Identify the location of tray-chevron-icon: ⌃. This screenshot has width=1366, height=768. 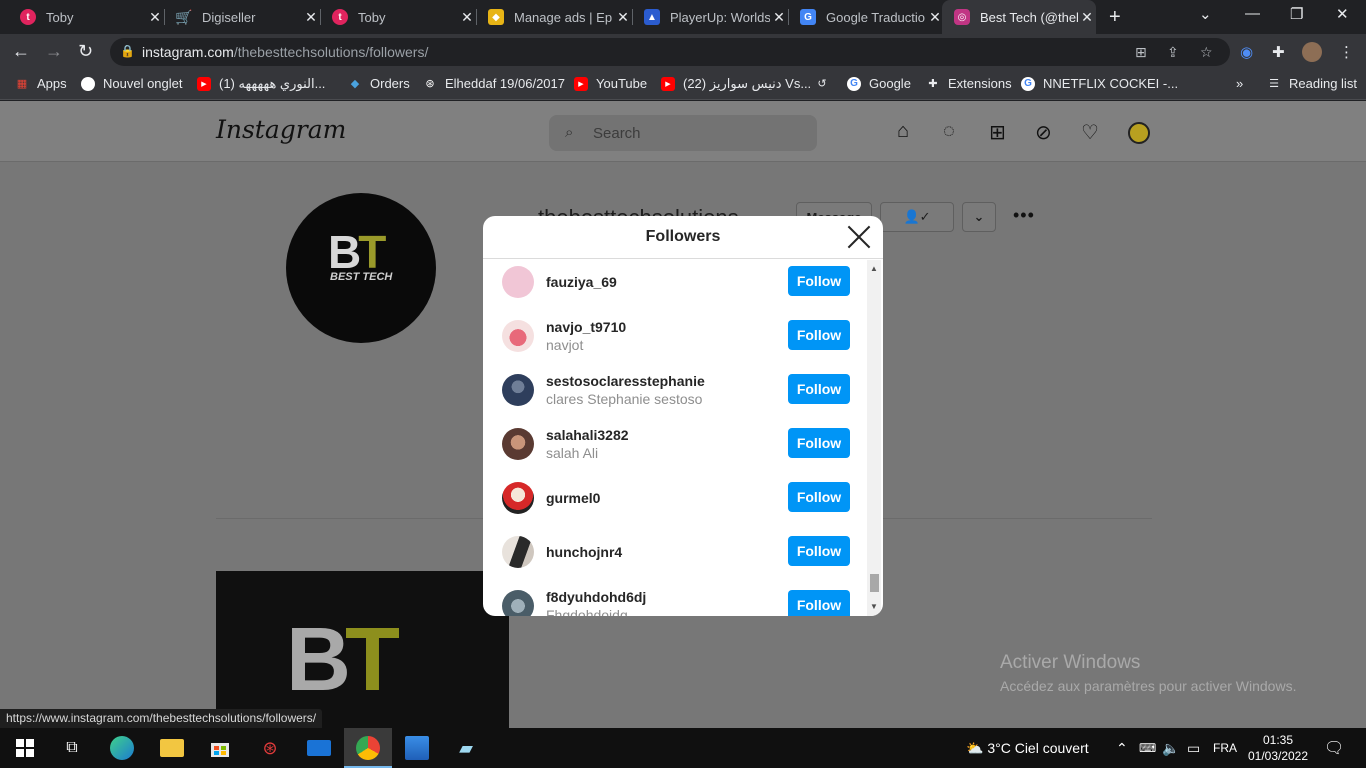
(1122, 748).